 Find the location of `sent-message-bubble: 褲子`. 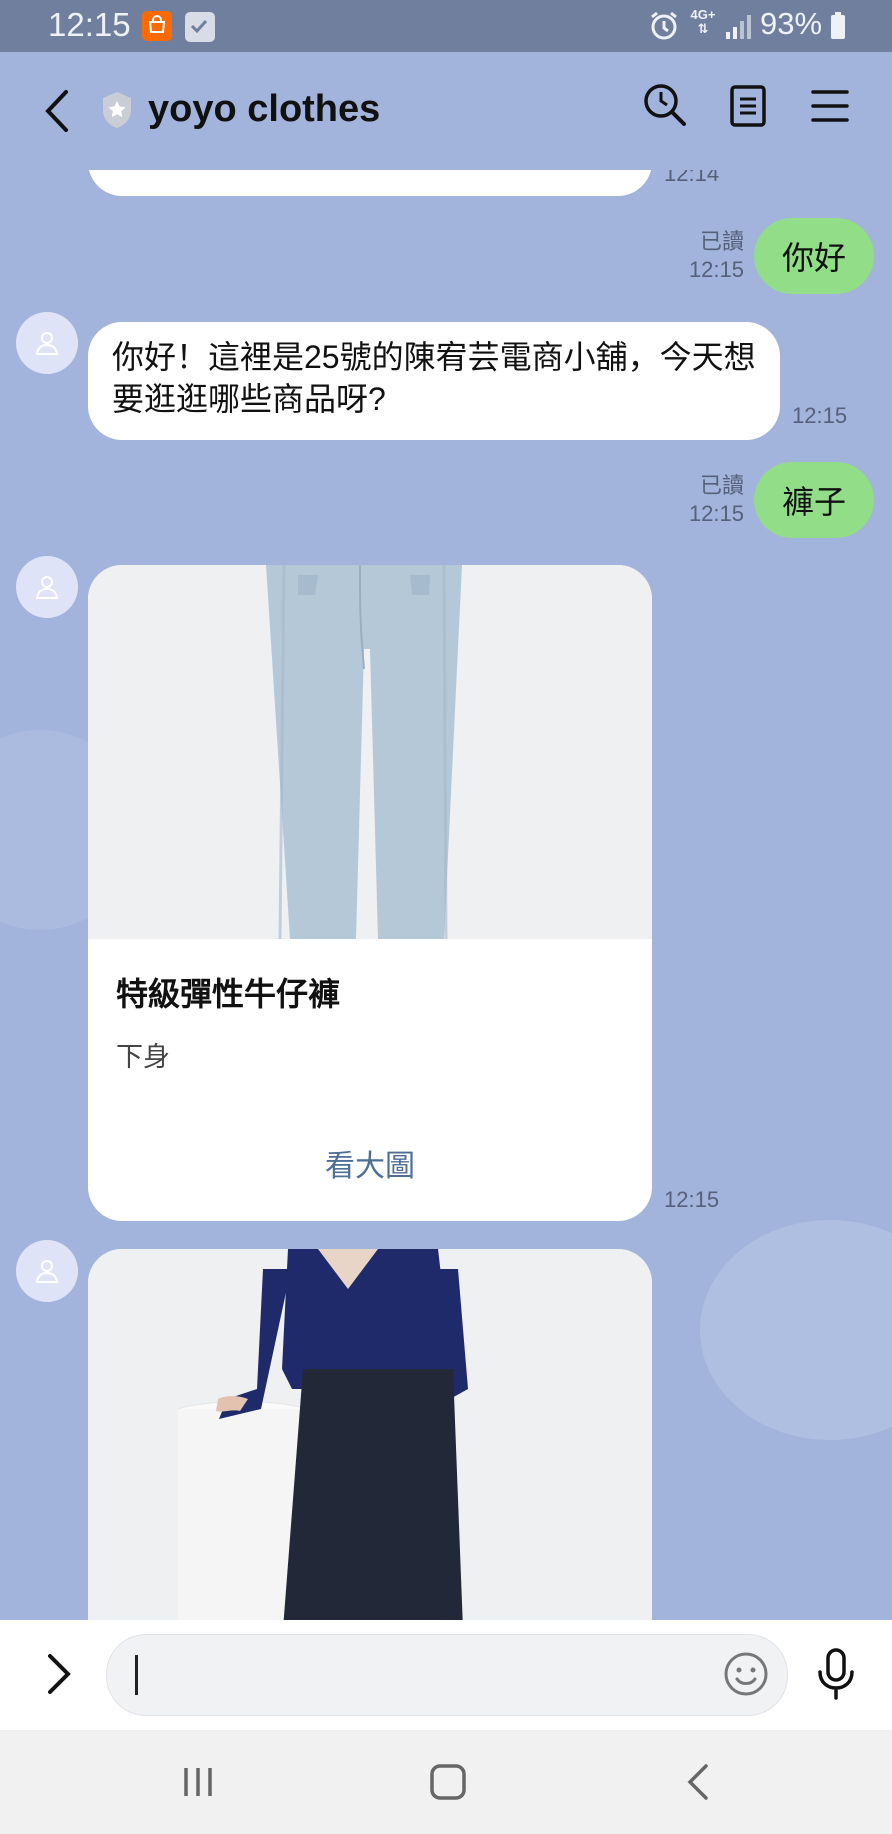

sent-message-bubble: 褲子 is located at coordinates (814, 500).